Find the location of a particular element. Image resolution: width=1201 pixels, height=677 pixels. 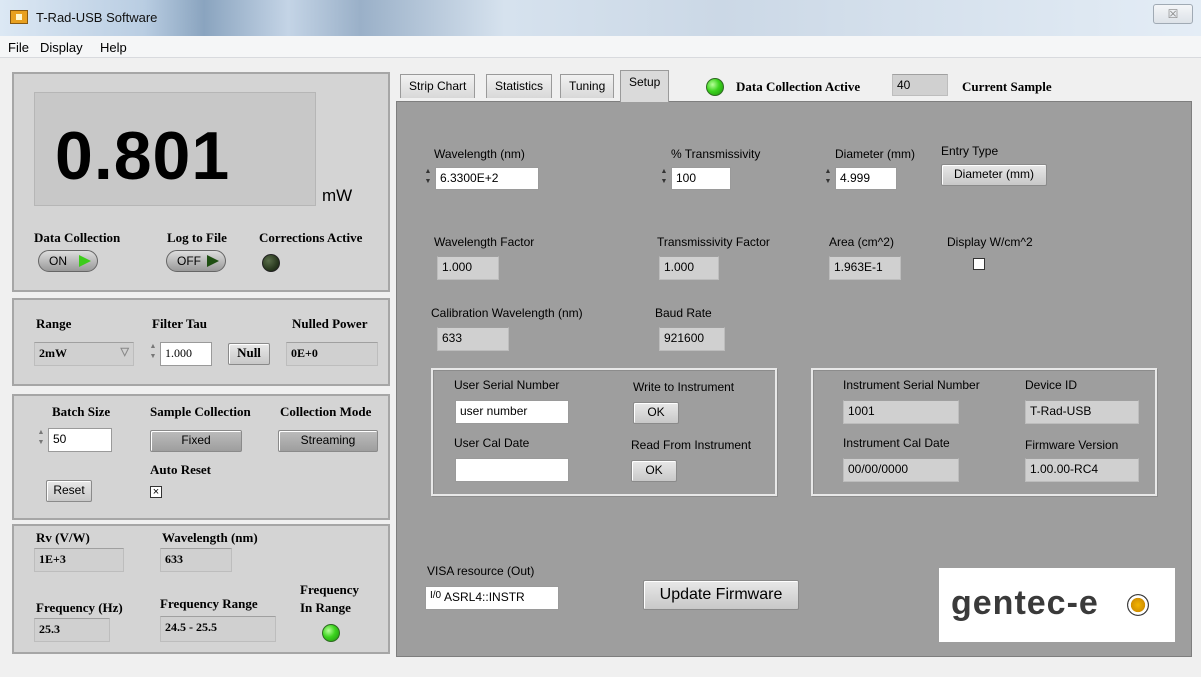

tab-statistics: Statistics is located at coordinates (519, 86).